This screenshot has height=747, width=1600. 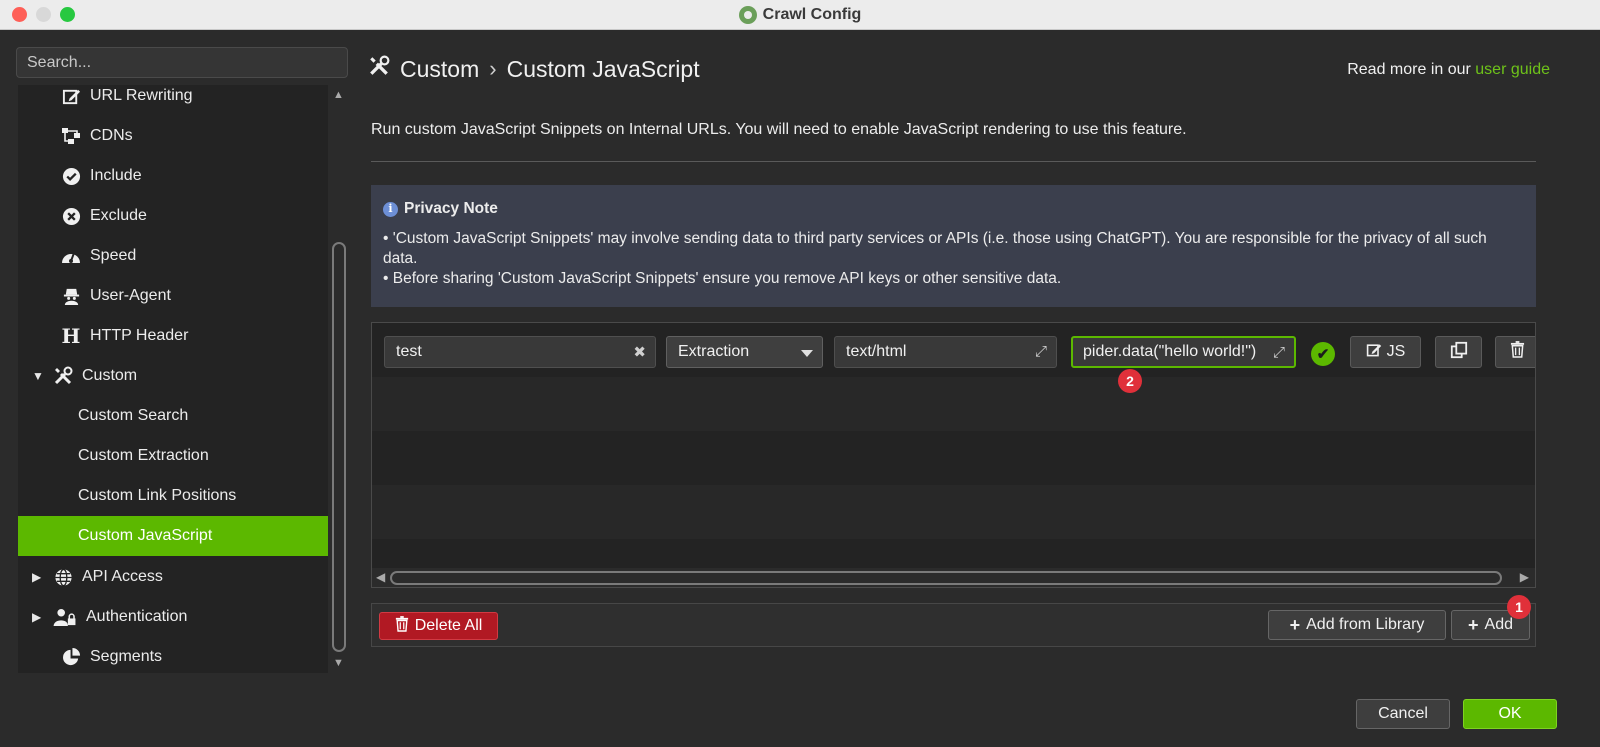 I want to click on snippet-type-select: Extraction, so click(x=744, y=352).